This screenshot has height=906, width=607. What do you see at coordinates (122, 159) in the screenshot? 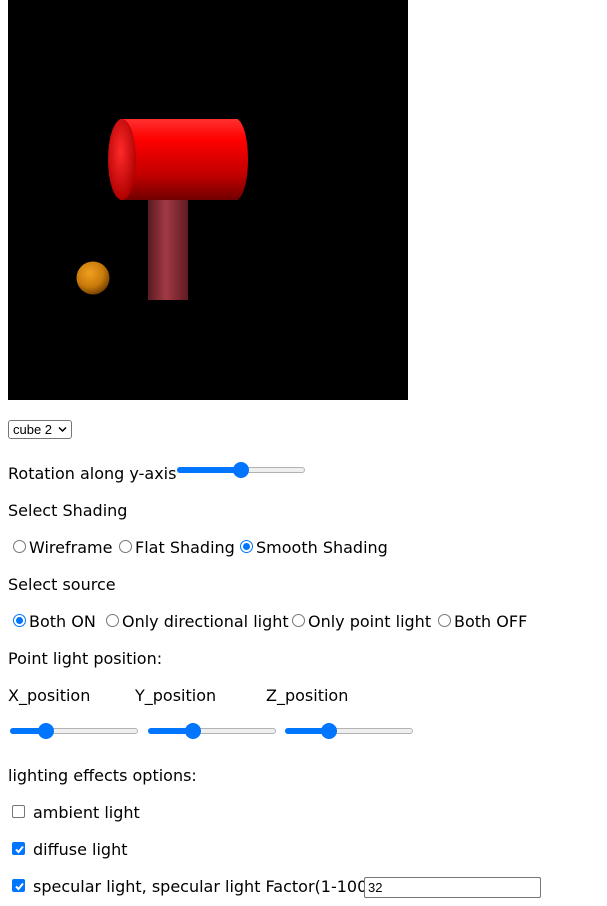
I see `horizontal-cylinder-cap` at bounding box center [122, 159].